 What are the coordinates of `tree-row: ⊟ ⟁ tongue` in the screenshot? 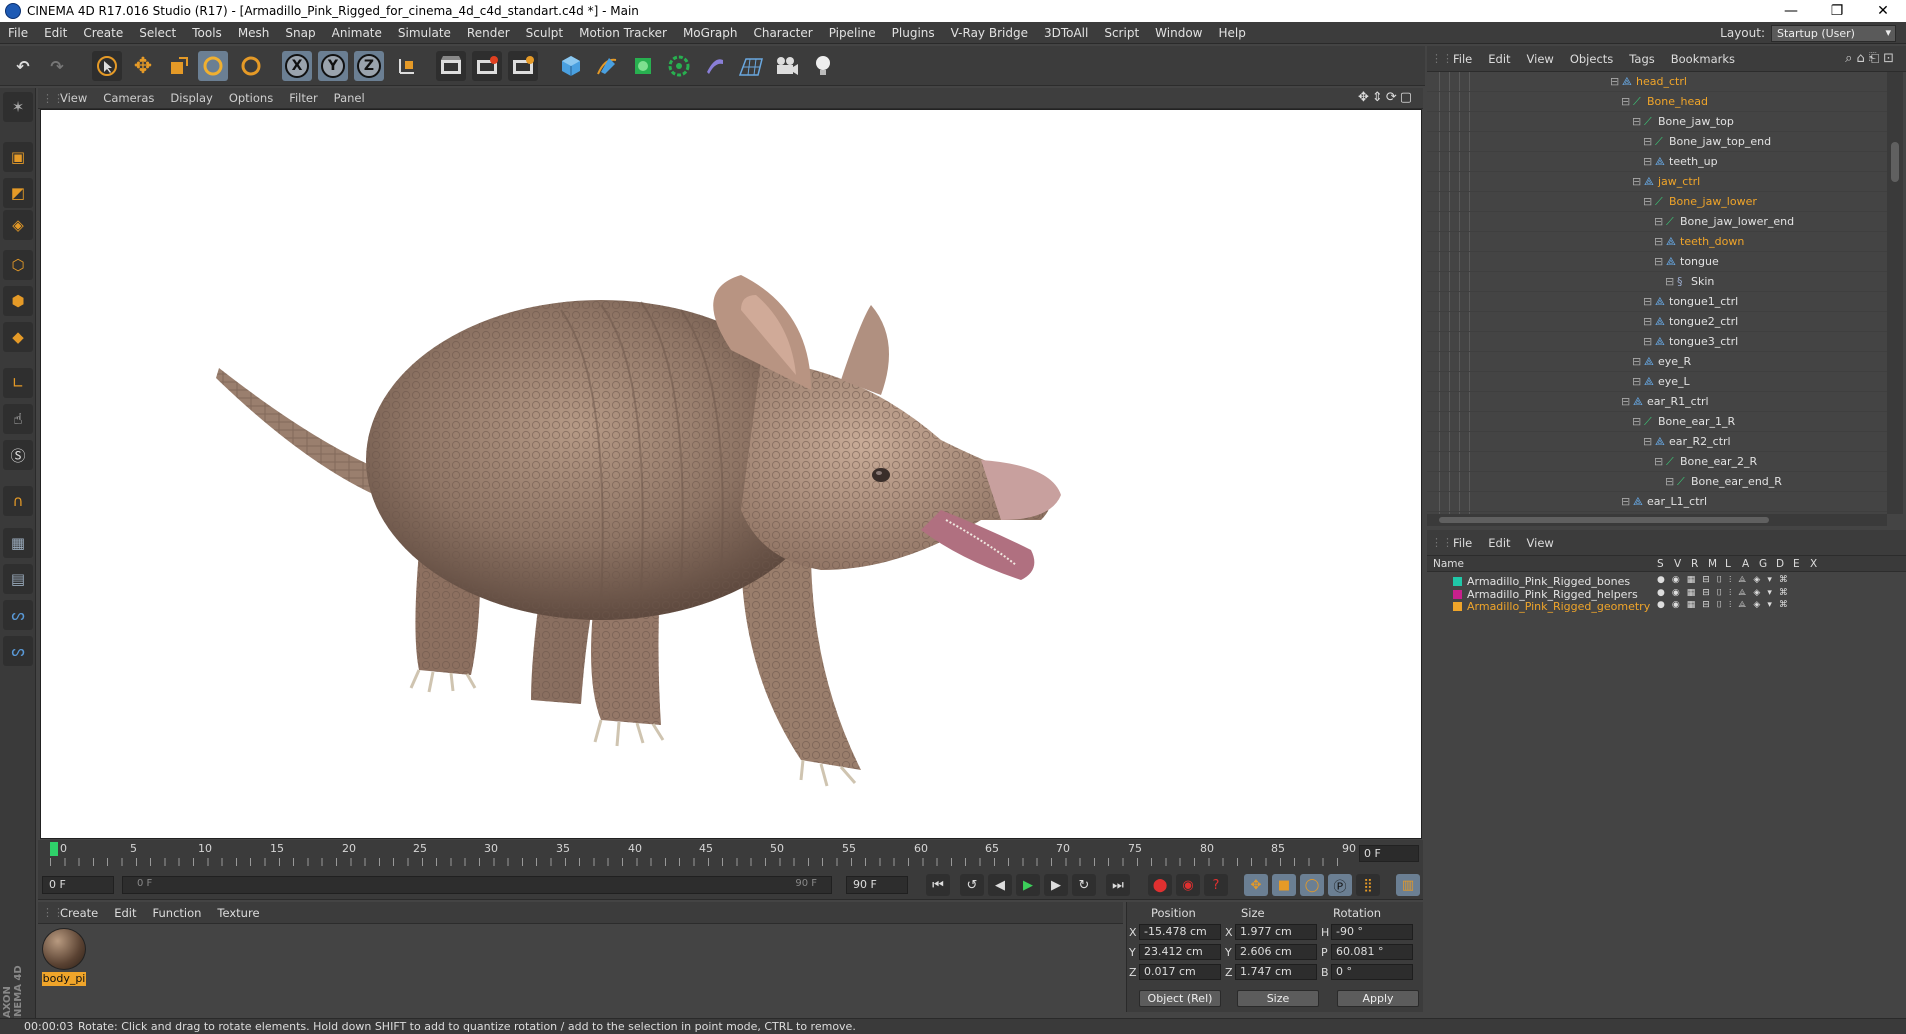 It's located at (1657, 262).